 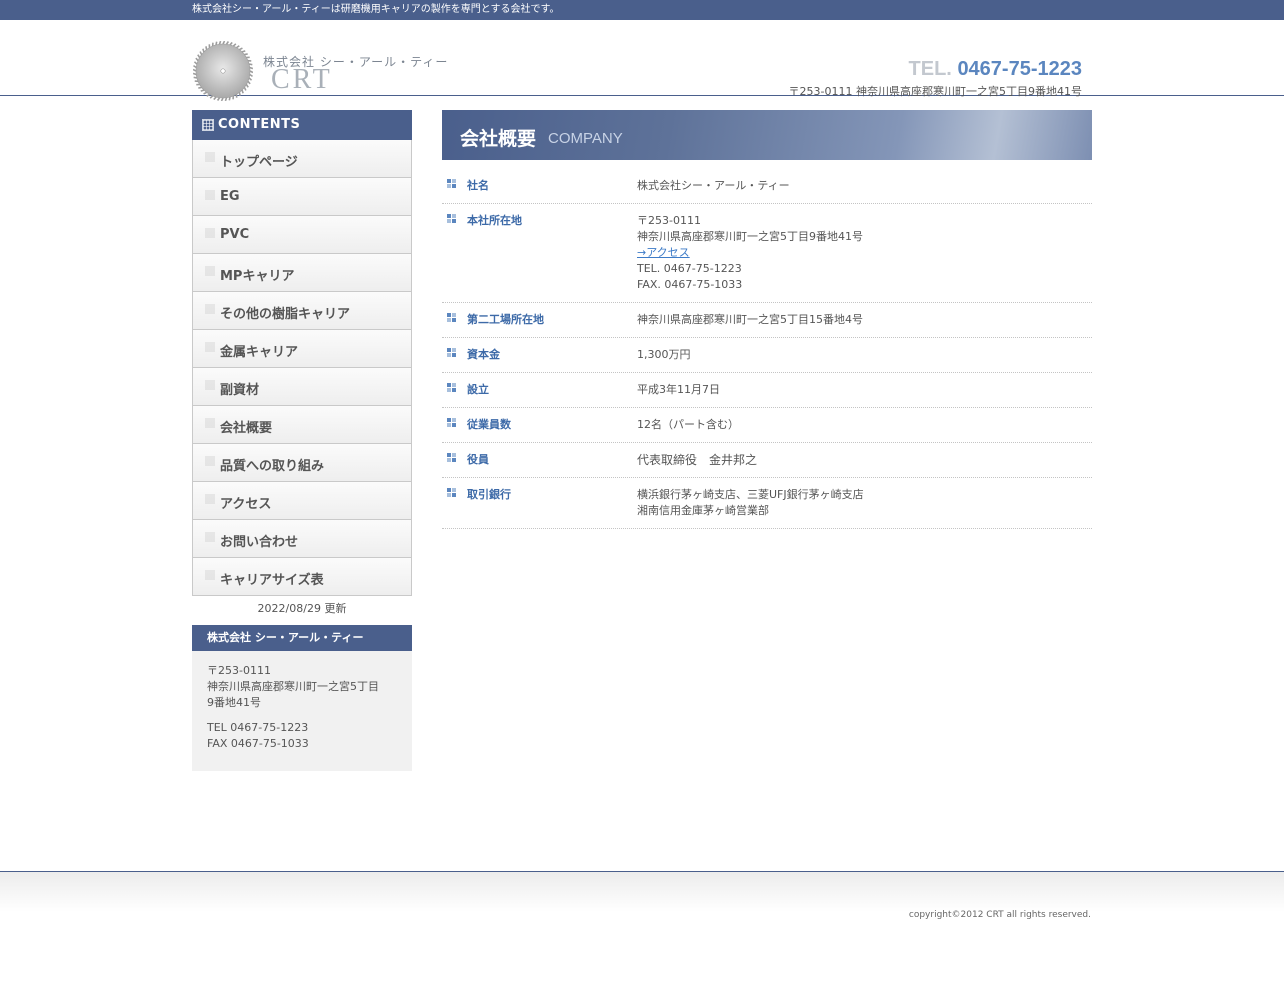 What do you see at coordinates (302, 687) in the screenshot?
I see `info-address-line1: 神奈川県高座郡寒川町一之宮5丁目` at bounding box center [302, 687].